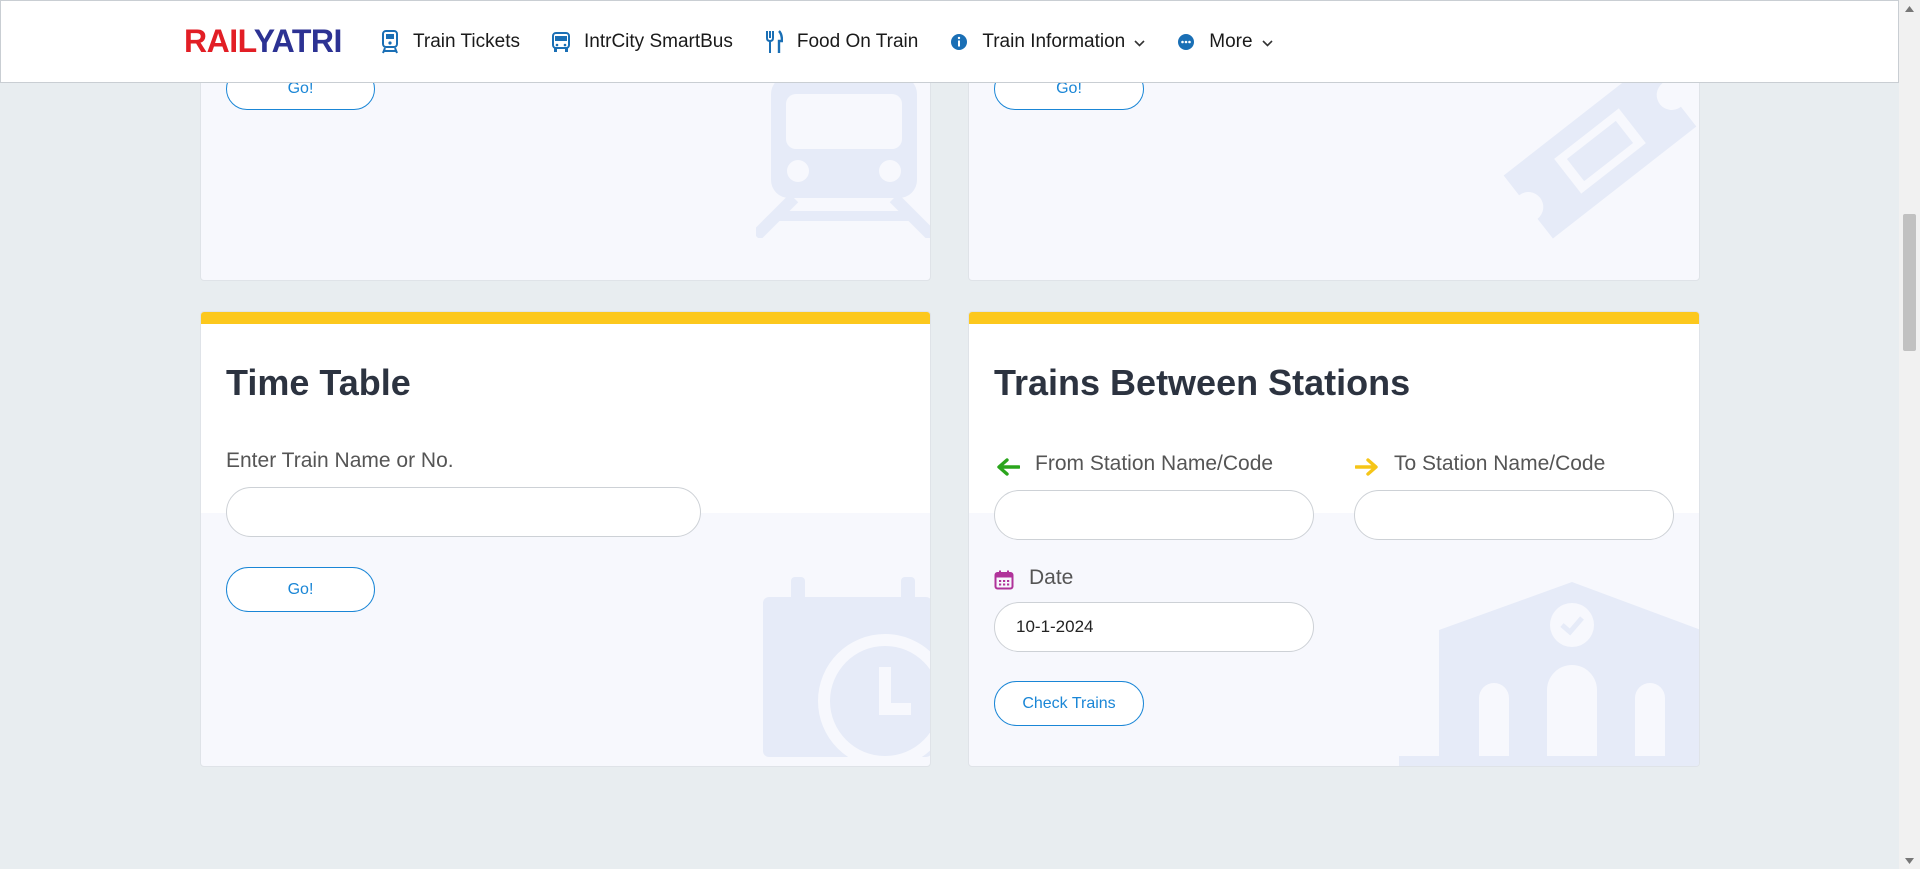 The height and width of the screenshot is (869, 1920). I want to click on railyatri-logo: RAILYATRI, so click(263, 41).